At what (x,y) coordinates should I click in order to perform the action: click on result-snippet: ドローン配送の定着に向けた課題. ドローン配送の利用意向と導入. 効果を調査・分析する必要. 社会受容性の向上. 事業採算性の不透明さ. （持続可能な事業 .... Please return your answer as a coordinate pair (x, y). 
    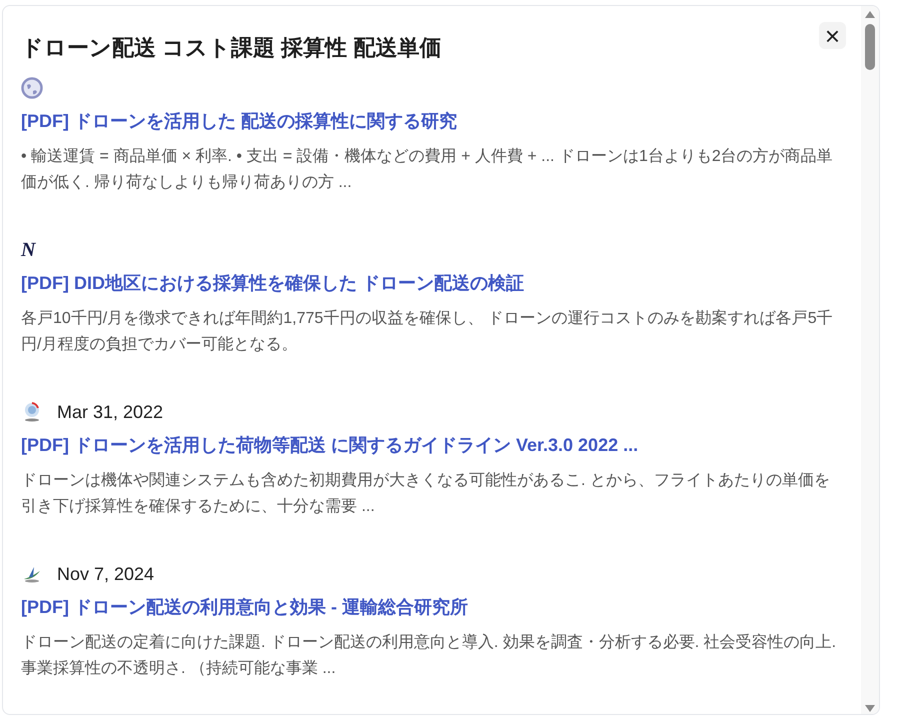
    Looking at the image, I should click on (429, 655).